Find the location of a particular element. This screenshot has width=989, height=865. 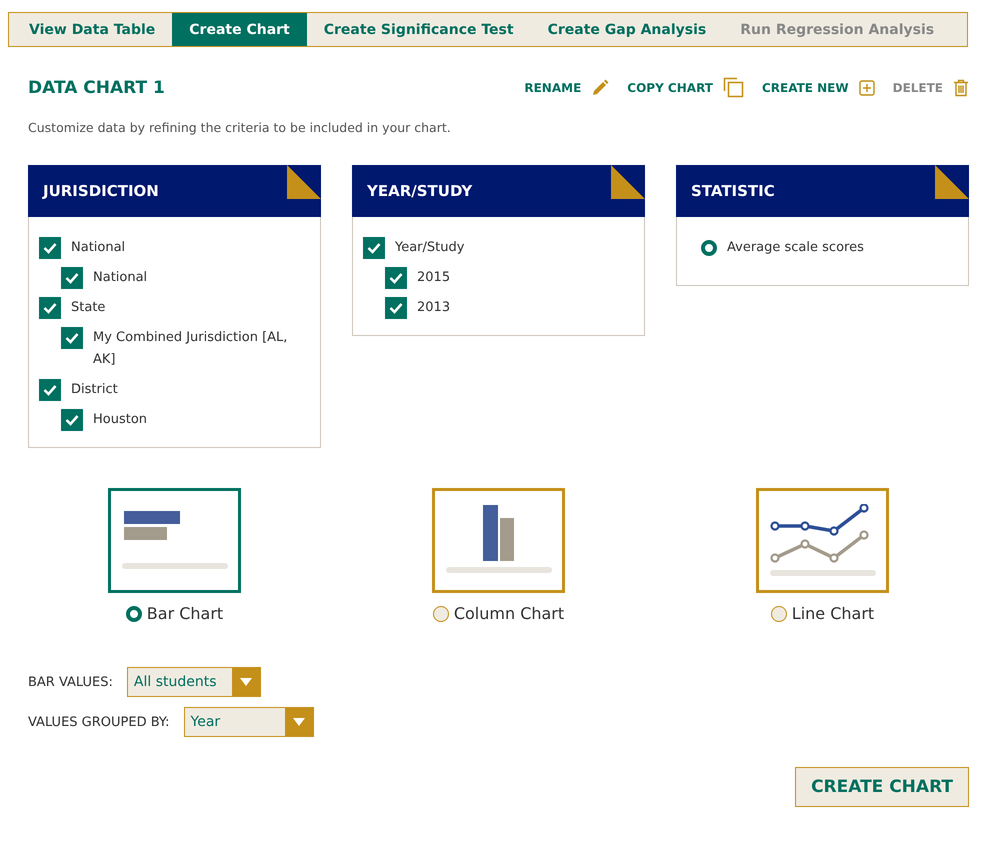

copy-icon is located at coordinates (733, 87).